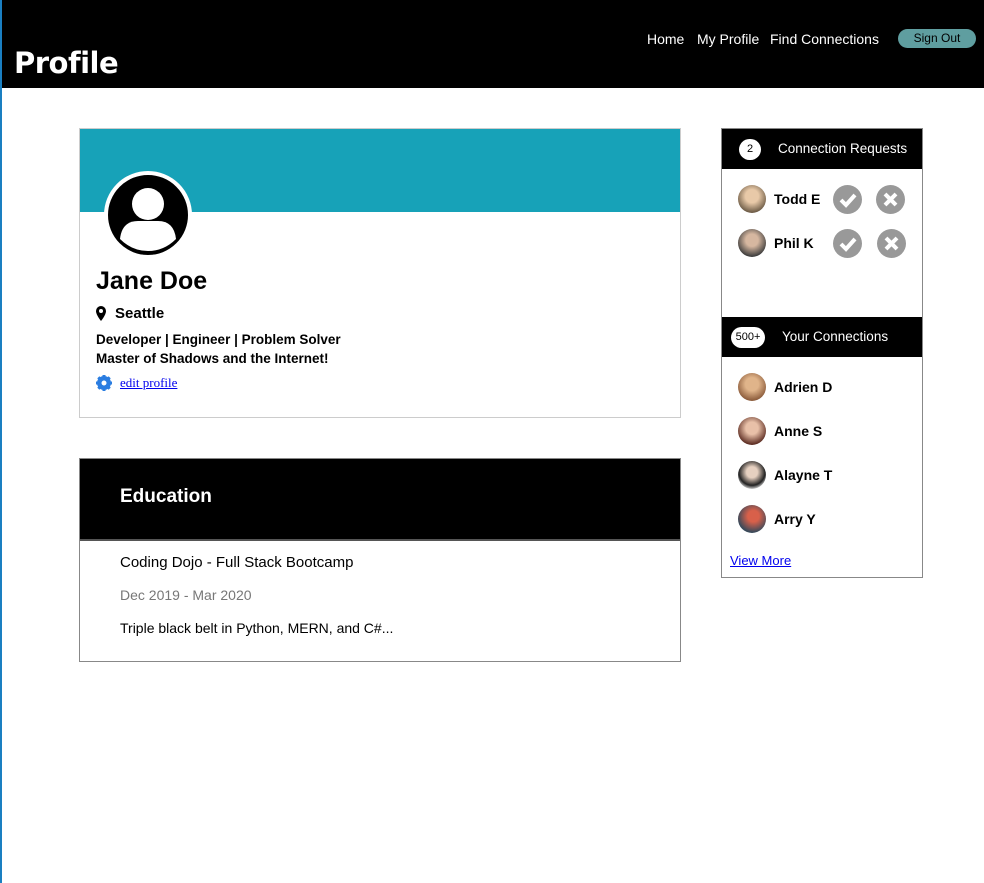 This screenshot has width=984, height=883. I want to click on request-item: Phil K, so click(776, 243).